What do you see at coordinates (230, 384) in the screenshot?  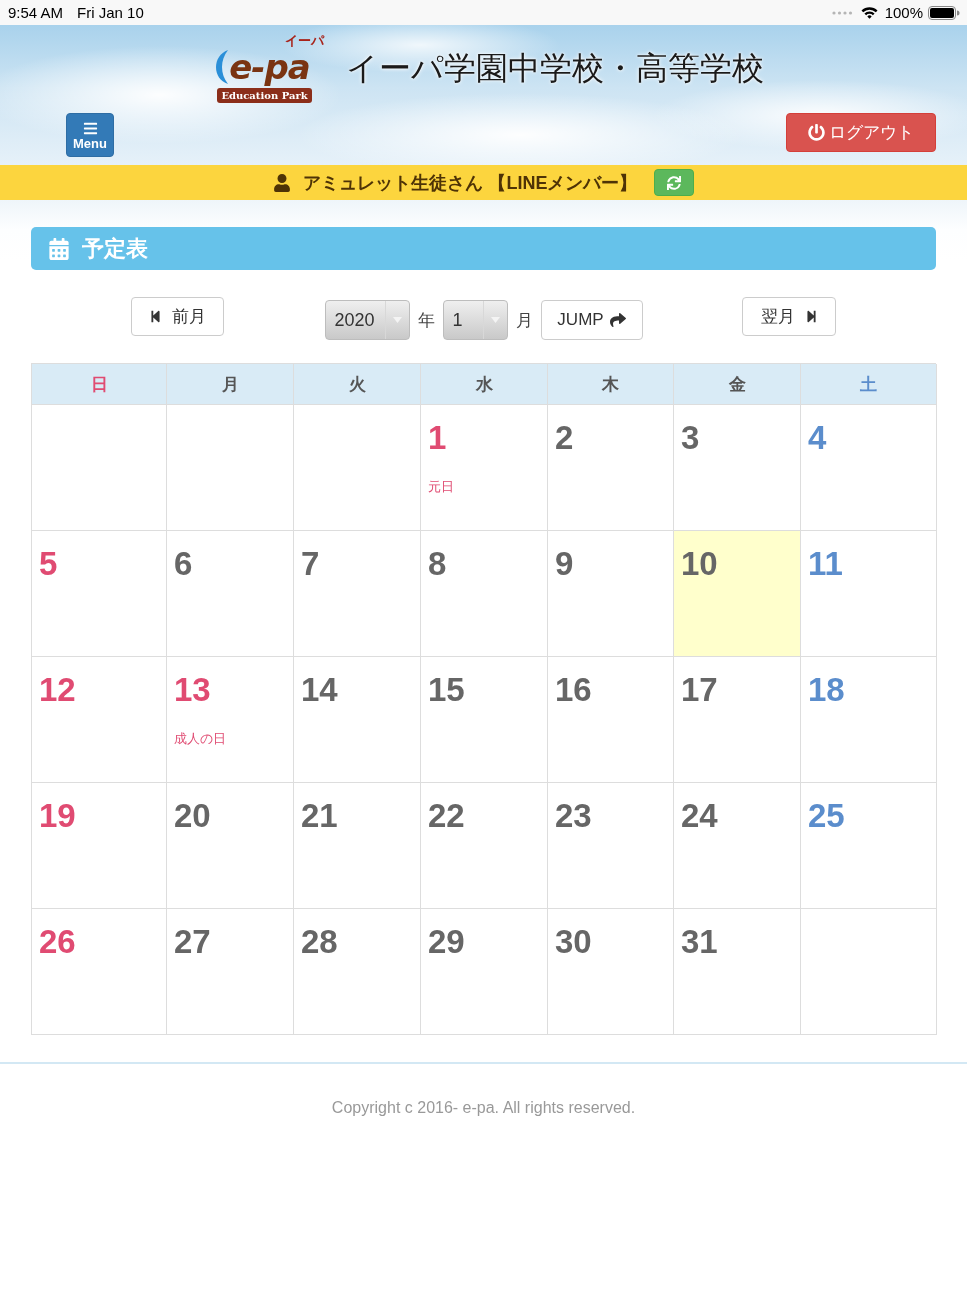 I see `weekday-label: 月` at bounding box center [230, 384].